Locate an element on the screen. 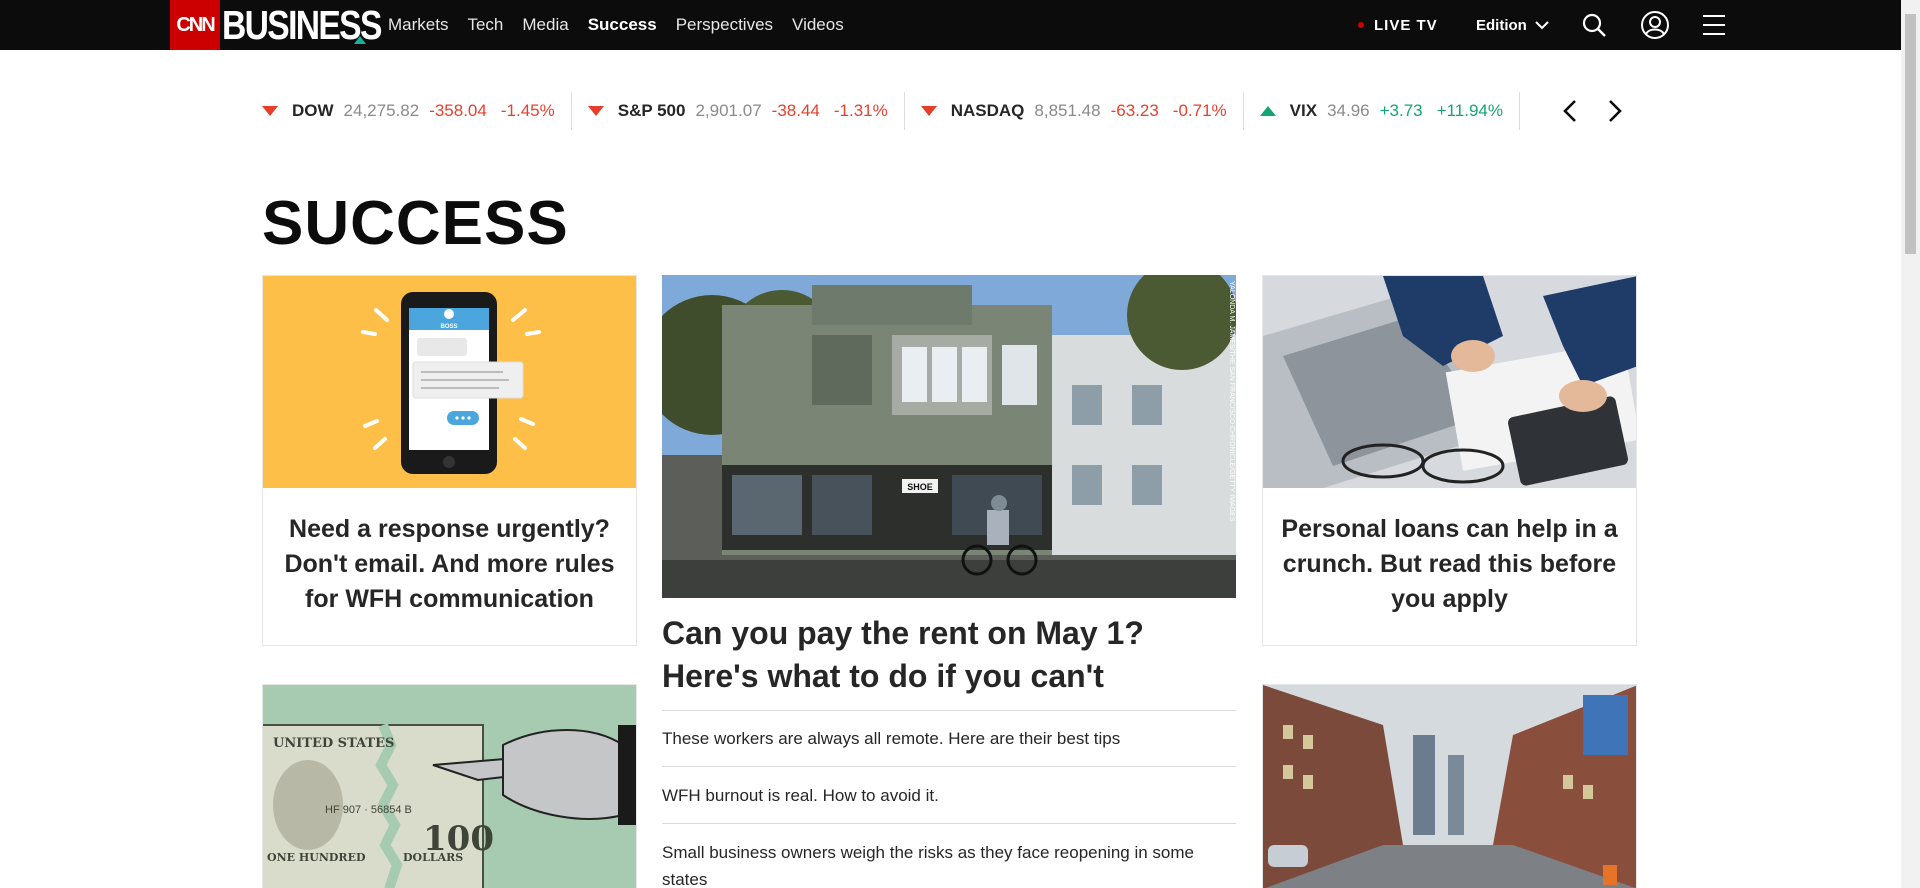 Image resolution: width=1920 pixels, height=888 pixels. ticker-value: 8,851.48 is located at coordinates (1067, 110).